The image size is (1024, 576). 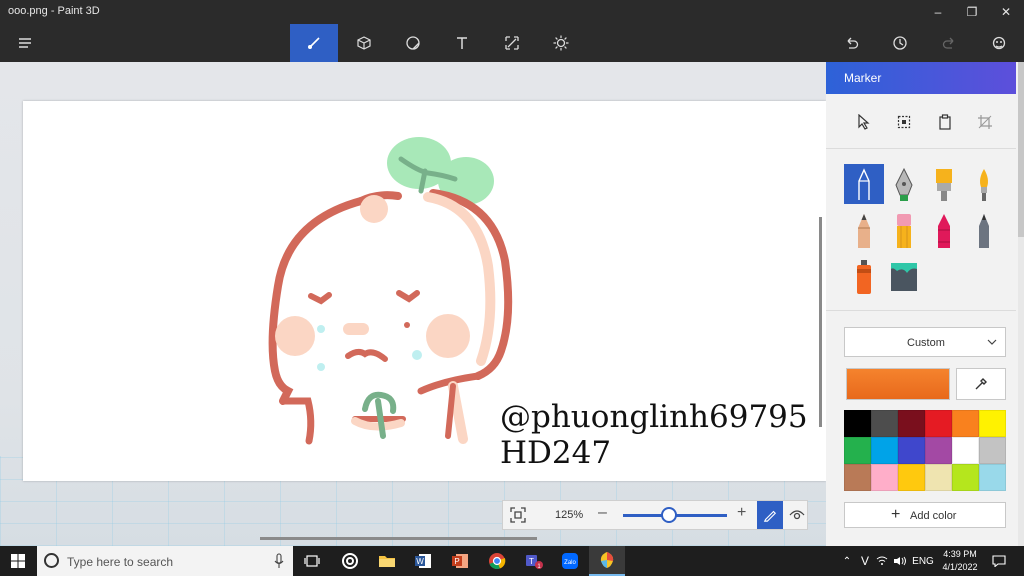 What do you see at coordinates (668, 515) in the screenshot?
I see `zoom-slider-thumb` at bounding box center [668, 515].